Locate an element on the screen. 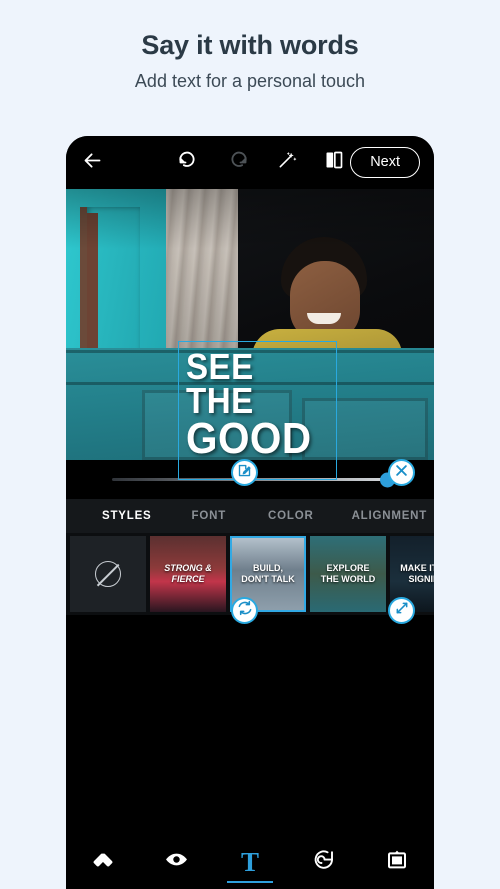 The height and width of the screenshot is (889, 500). overlay-text-line1: SEE THE is located at coordinates (220, 384).